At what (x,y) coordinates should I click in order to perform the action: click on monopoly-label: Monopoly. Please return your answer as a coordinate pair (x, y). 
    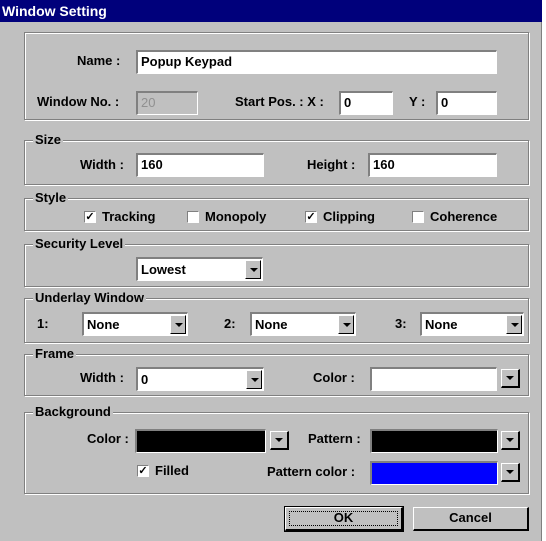
    Looking at the image, I should click on (236, 216).